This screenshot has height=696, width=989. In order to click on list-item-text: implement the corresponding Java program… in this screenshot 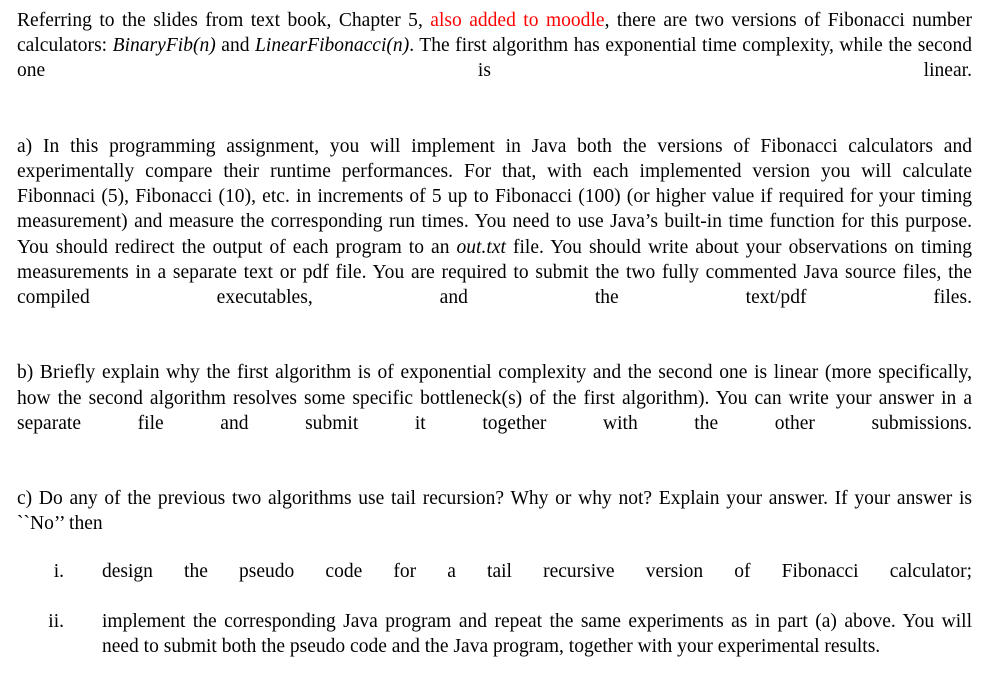, I will do `click(537, 634)`.